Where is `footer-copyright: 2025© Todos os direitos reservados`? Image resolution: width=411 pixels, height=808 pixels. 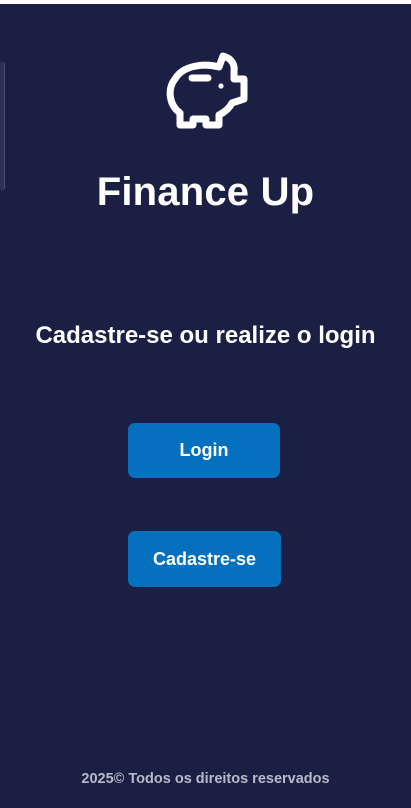 footer-copyright: 2025© Todos os direitos reservados is located at coordinates (205, 779).